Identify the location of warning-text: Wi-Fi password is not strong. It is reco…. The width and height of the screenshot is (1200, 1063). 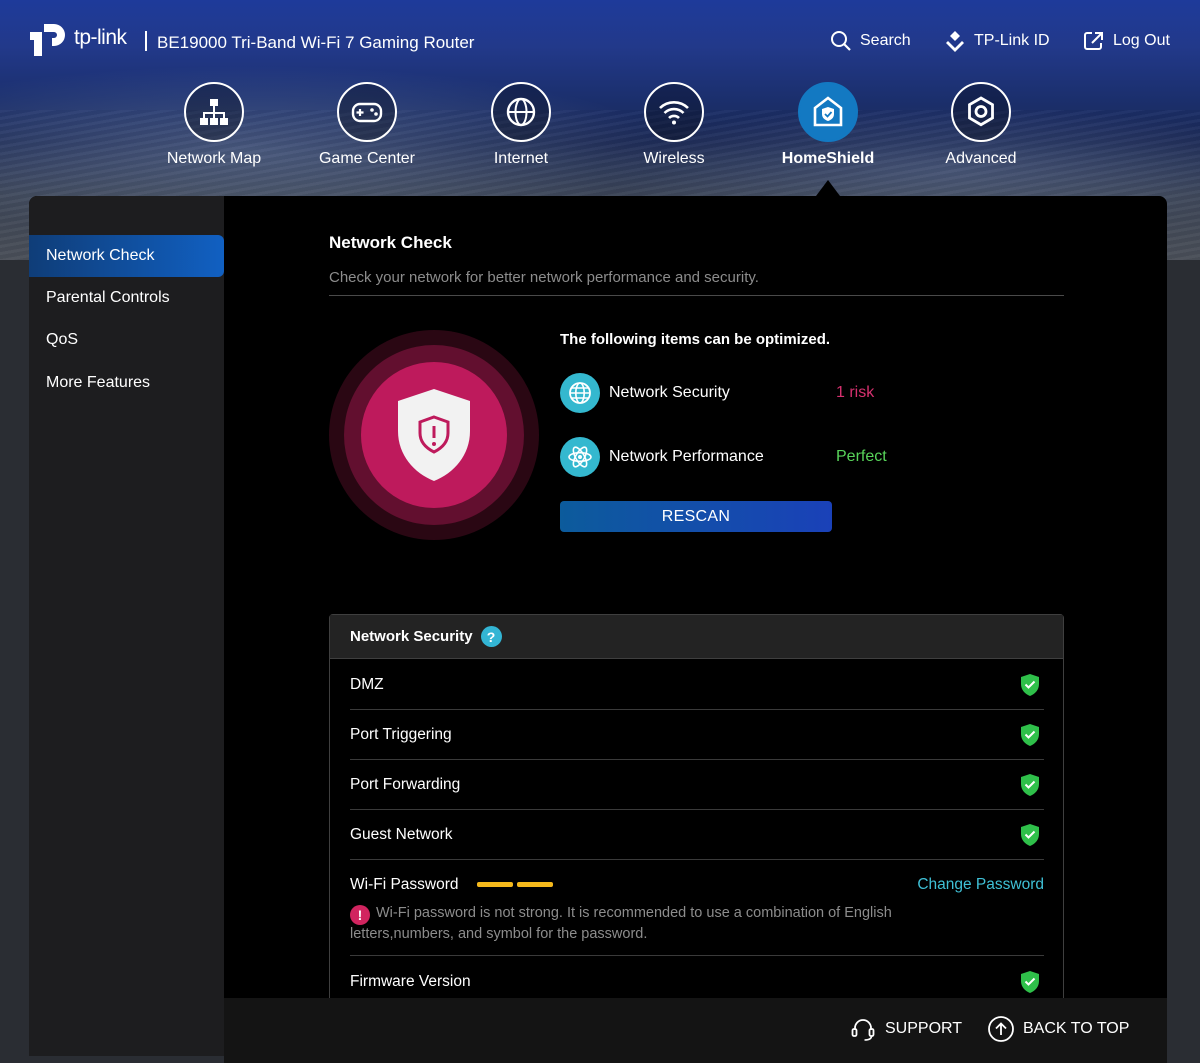
(621, 923).